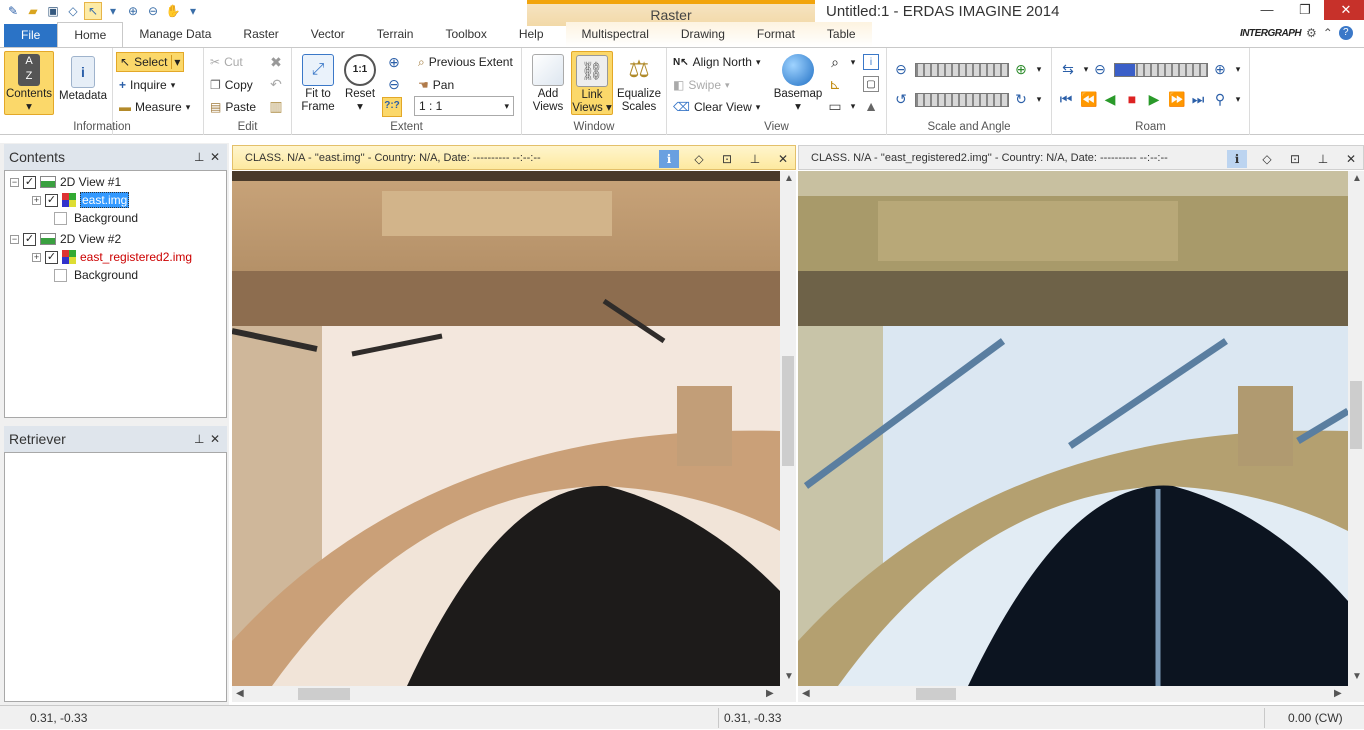  What do you see at coordinates (153, 11) in the screenshot?
I see `zoom-out-icon: ⊖` at bounding box center [153, 11].